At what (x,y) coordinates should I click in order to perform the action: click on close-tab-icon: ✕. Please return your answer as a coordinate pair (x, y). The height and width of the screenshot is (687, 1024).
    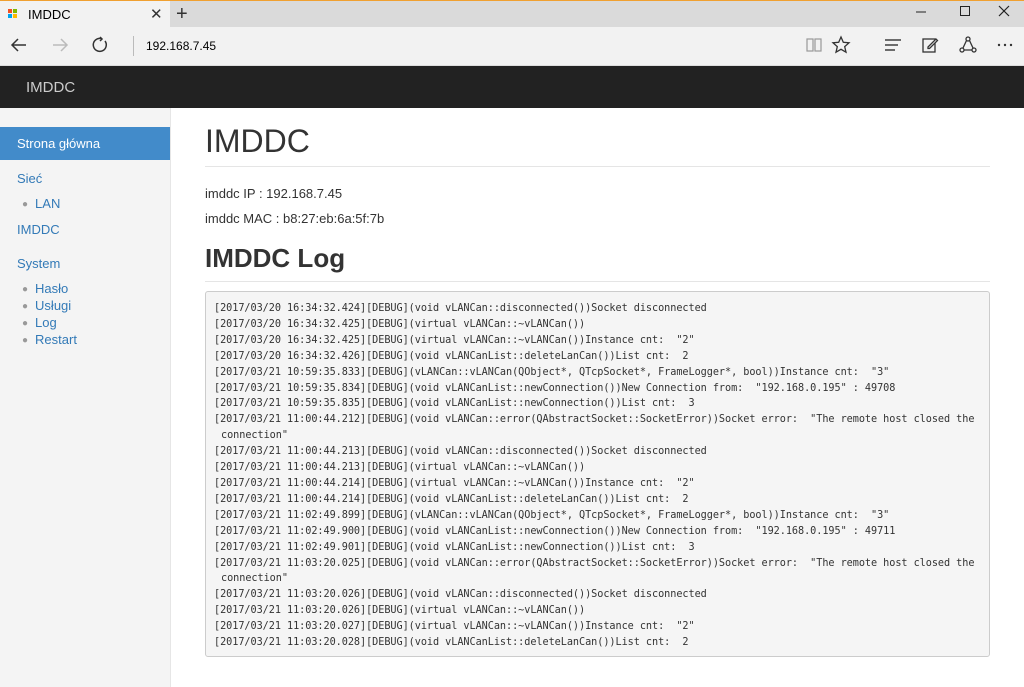
    Looking at the image, I should click on (156, 14).